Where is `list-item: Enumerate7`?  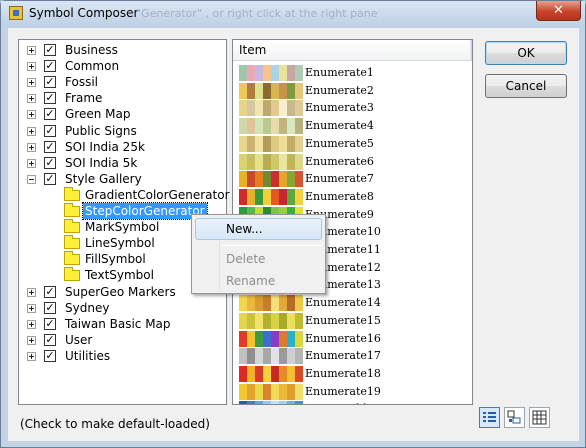 list-item: Enumerate7 is located at coordinates (352, 179).